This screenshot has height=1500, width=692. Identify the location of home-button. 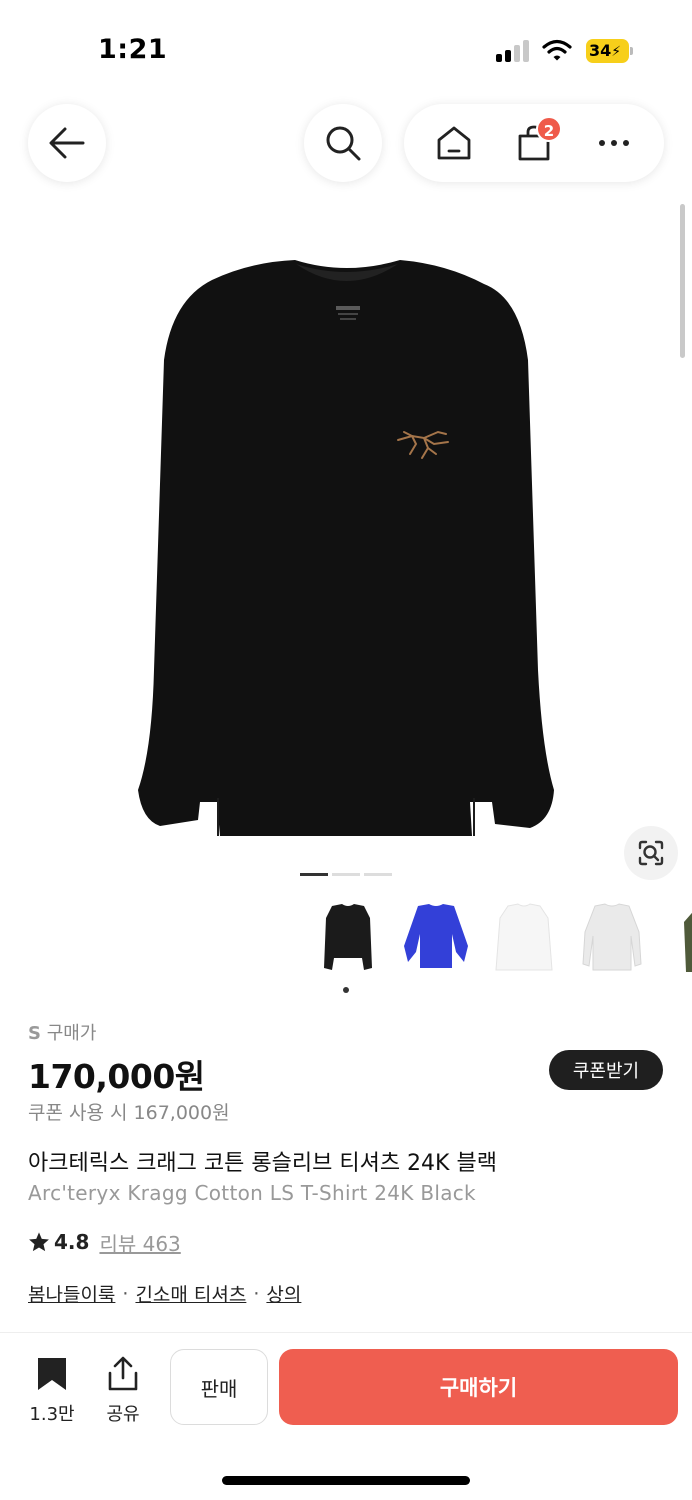
(454, 143).